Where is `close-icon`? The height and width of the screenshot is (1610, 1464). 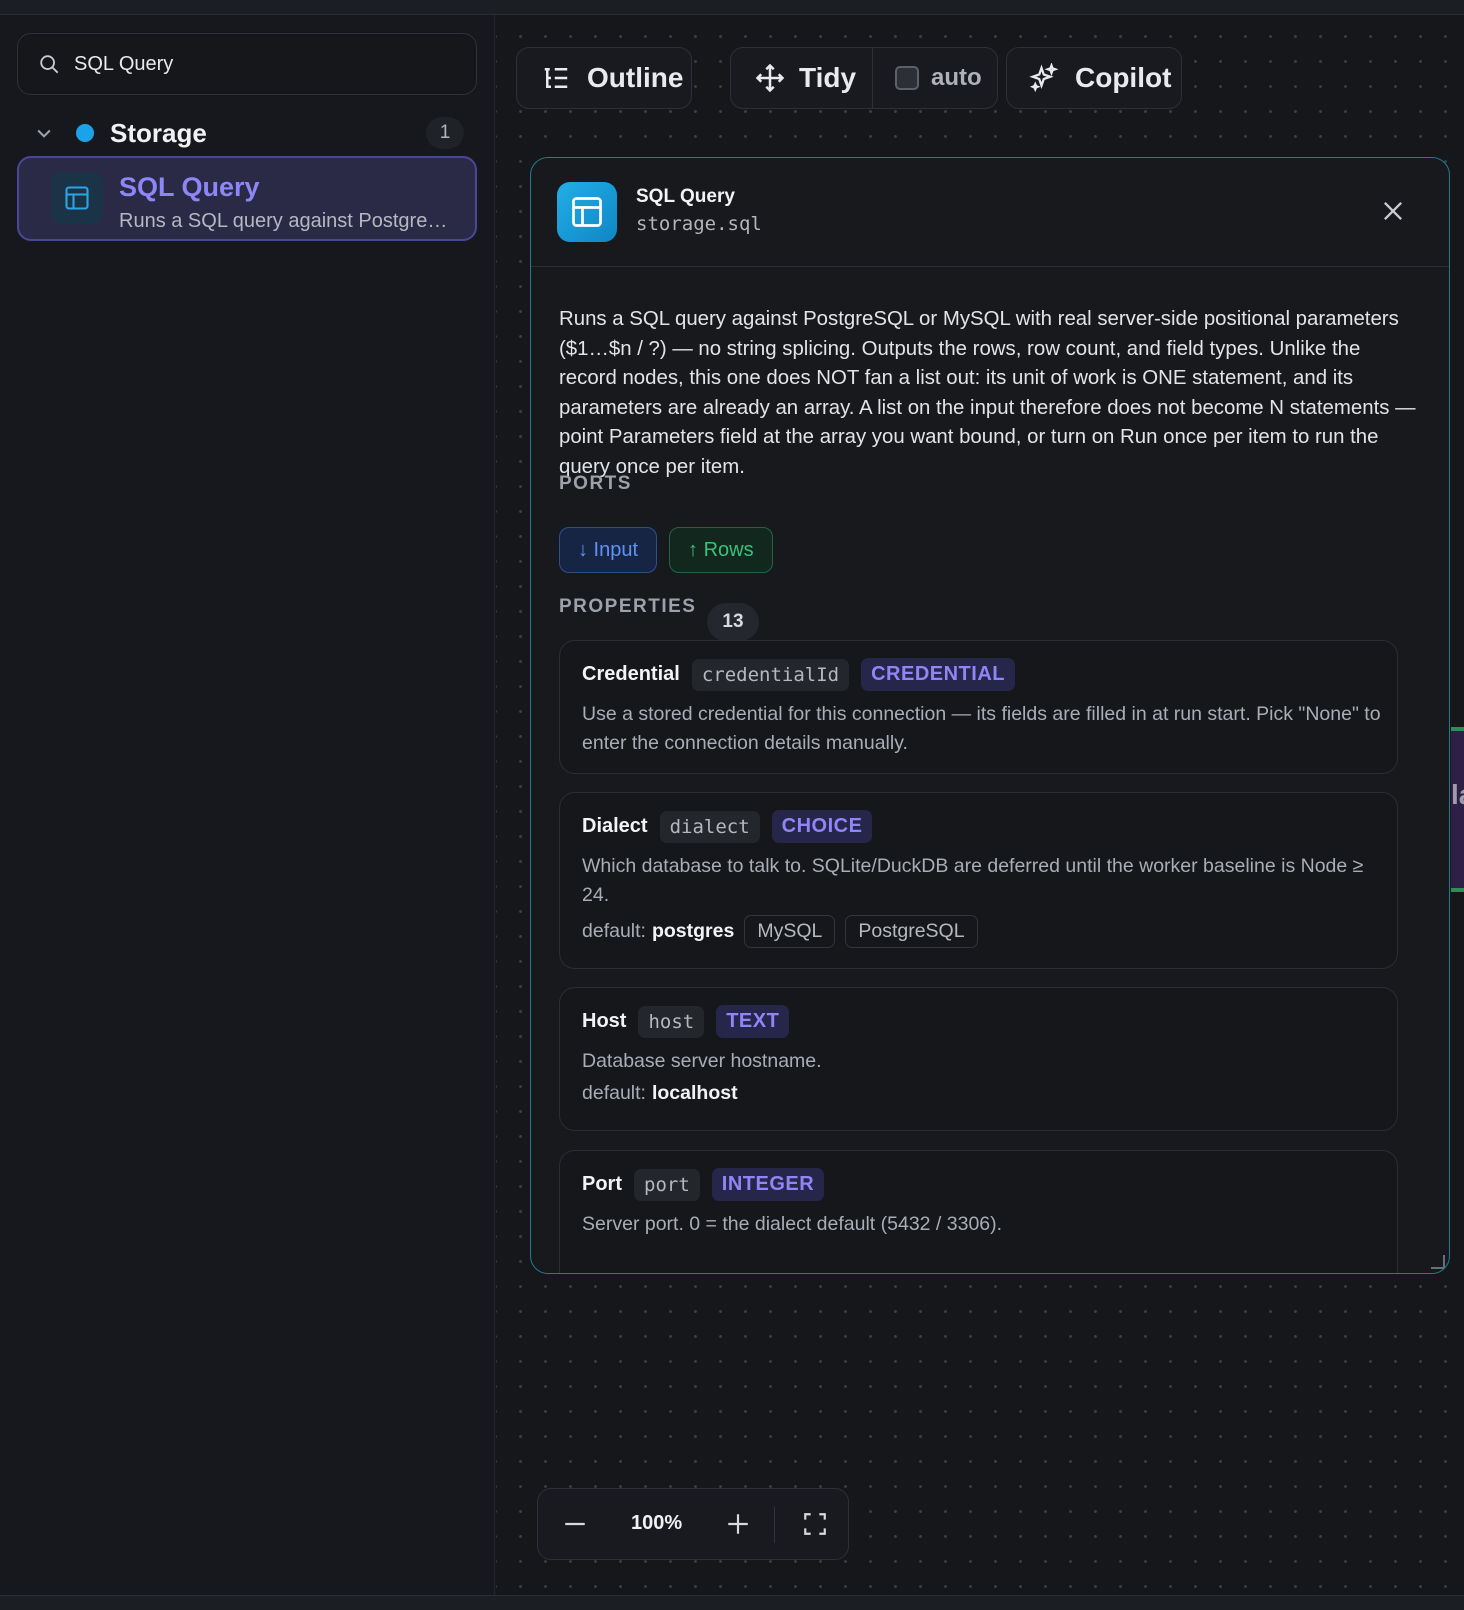 close-icon is located at coordinates (1393, 211).